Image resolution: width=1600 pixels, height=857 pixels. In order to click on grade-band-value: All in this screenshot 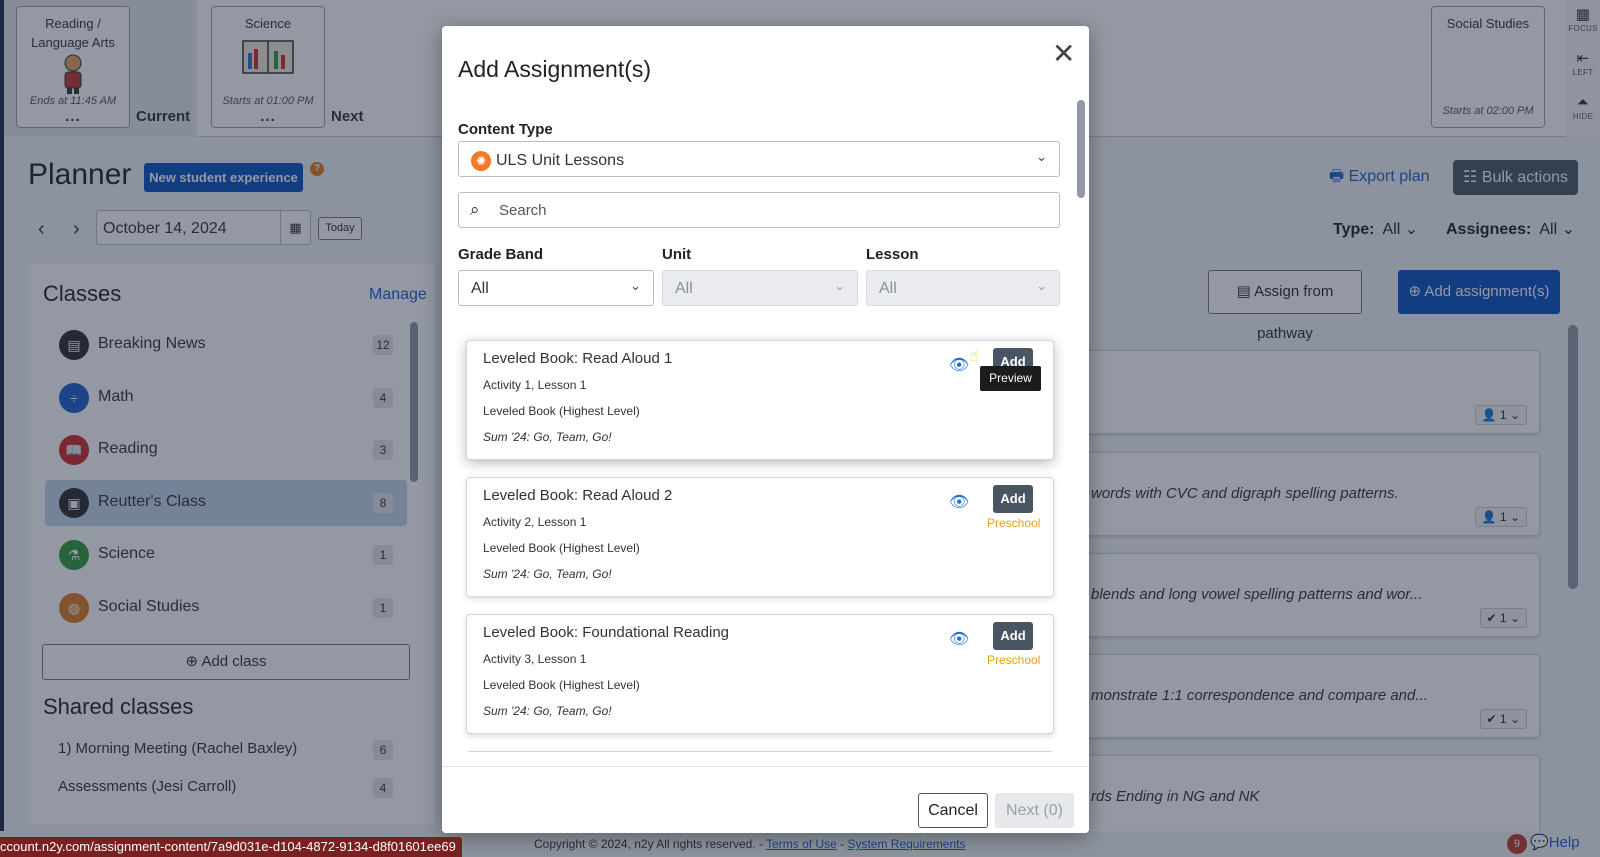, I will do `click(480, 288)`.